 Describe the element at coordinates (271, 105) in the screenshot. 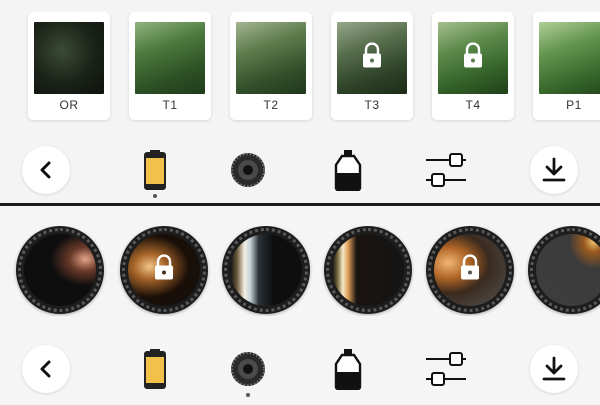

I see `filter-label: T2` at that location.